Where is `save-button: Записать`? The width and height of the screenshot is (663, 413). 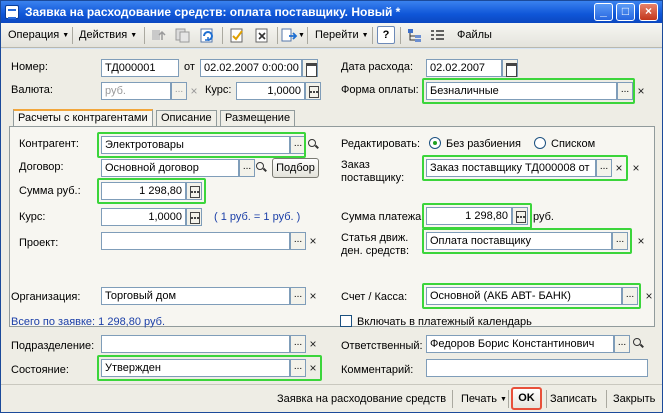 save-button: Записать is located at coordinates (573, 399).